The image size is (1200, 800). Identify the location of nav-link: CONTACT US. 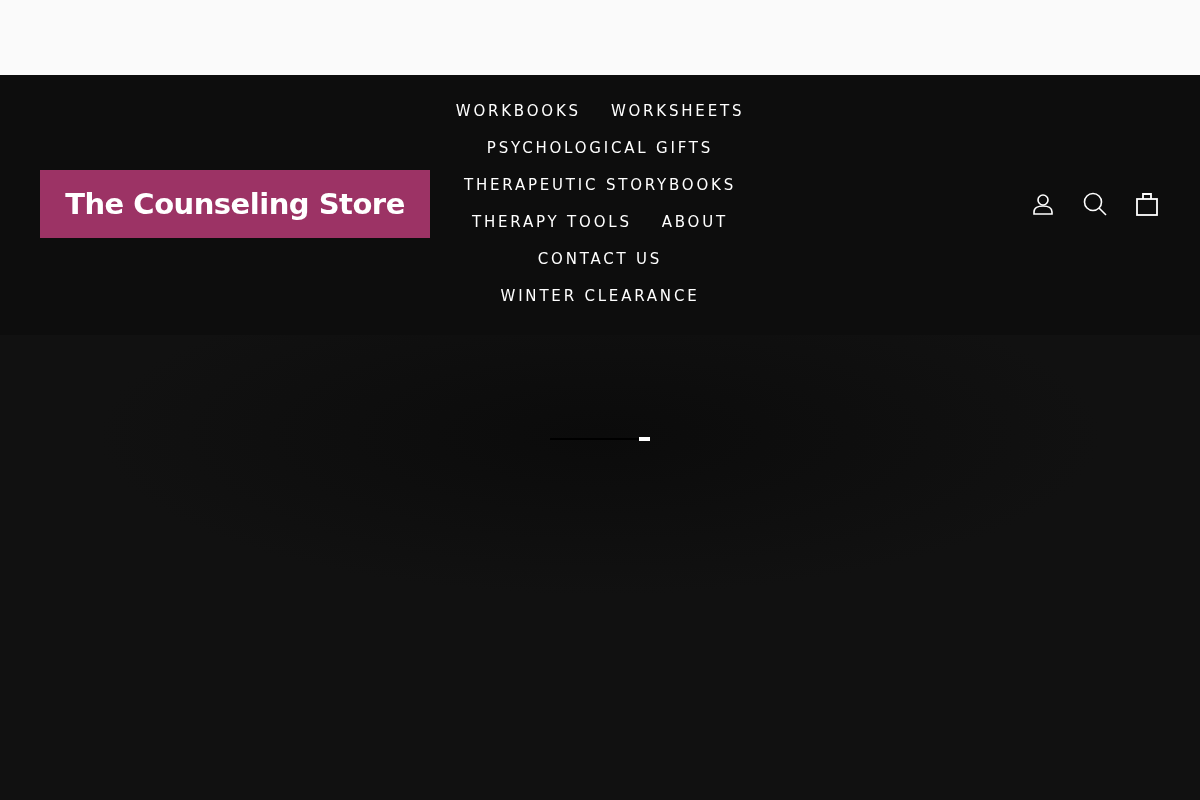
(600, 259).